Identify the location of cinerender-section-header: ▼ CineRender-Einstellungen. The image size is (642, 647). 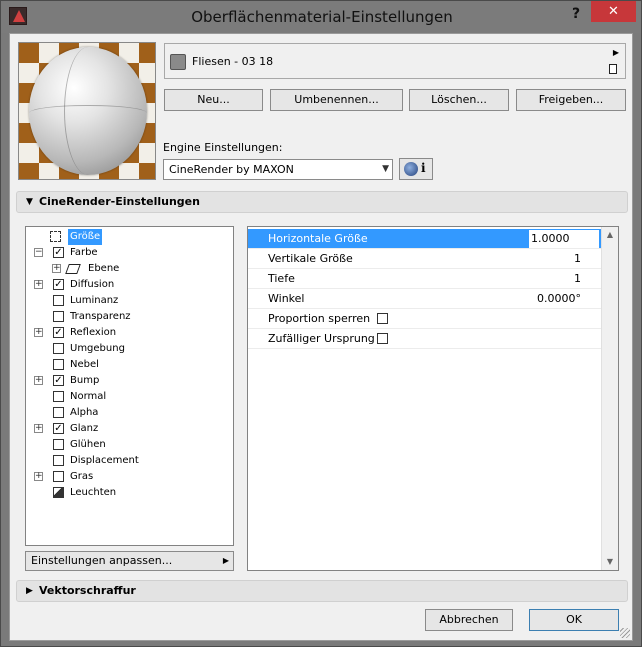
(322, 202).